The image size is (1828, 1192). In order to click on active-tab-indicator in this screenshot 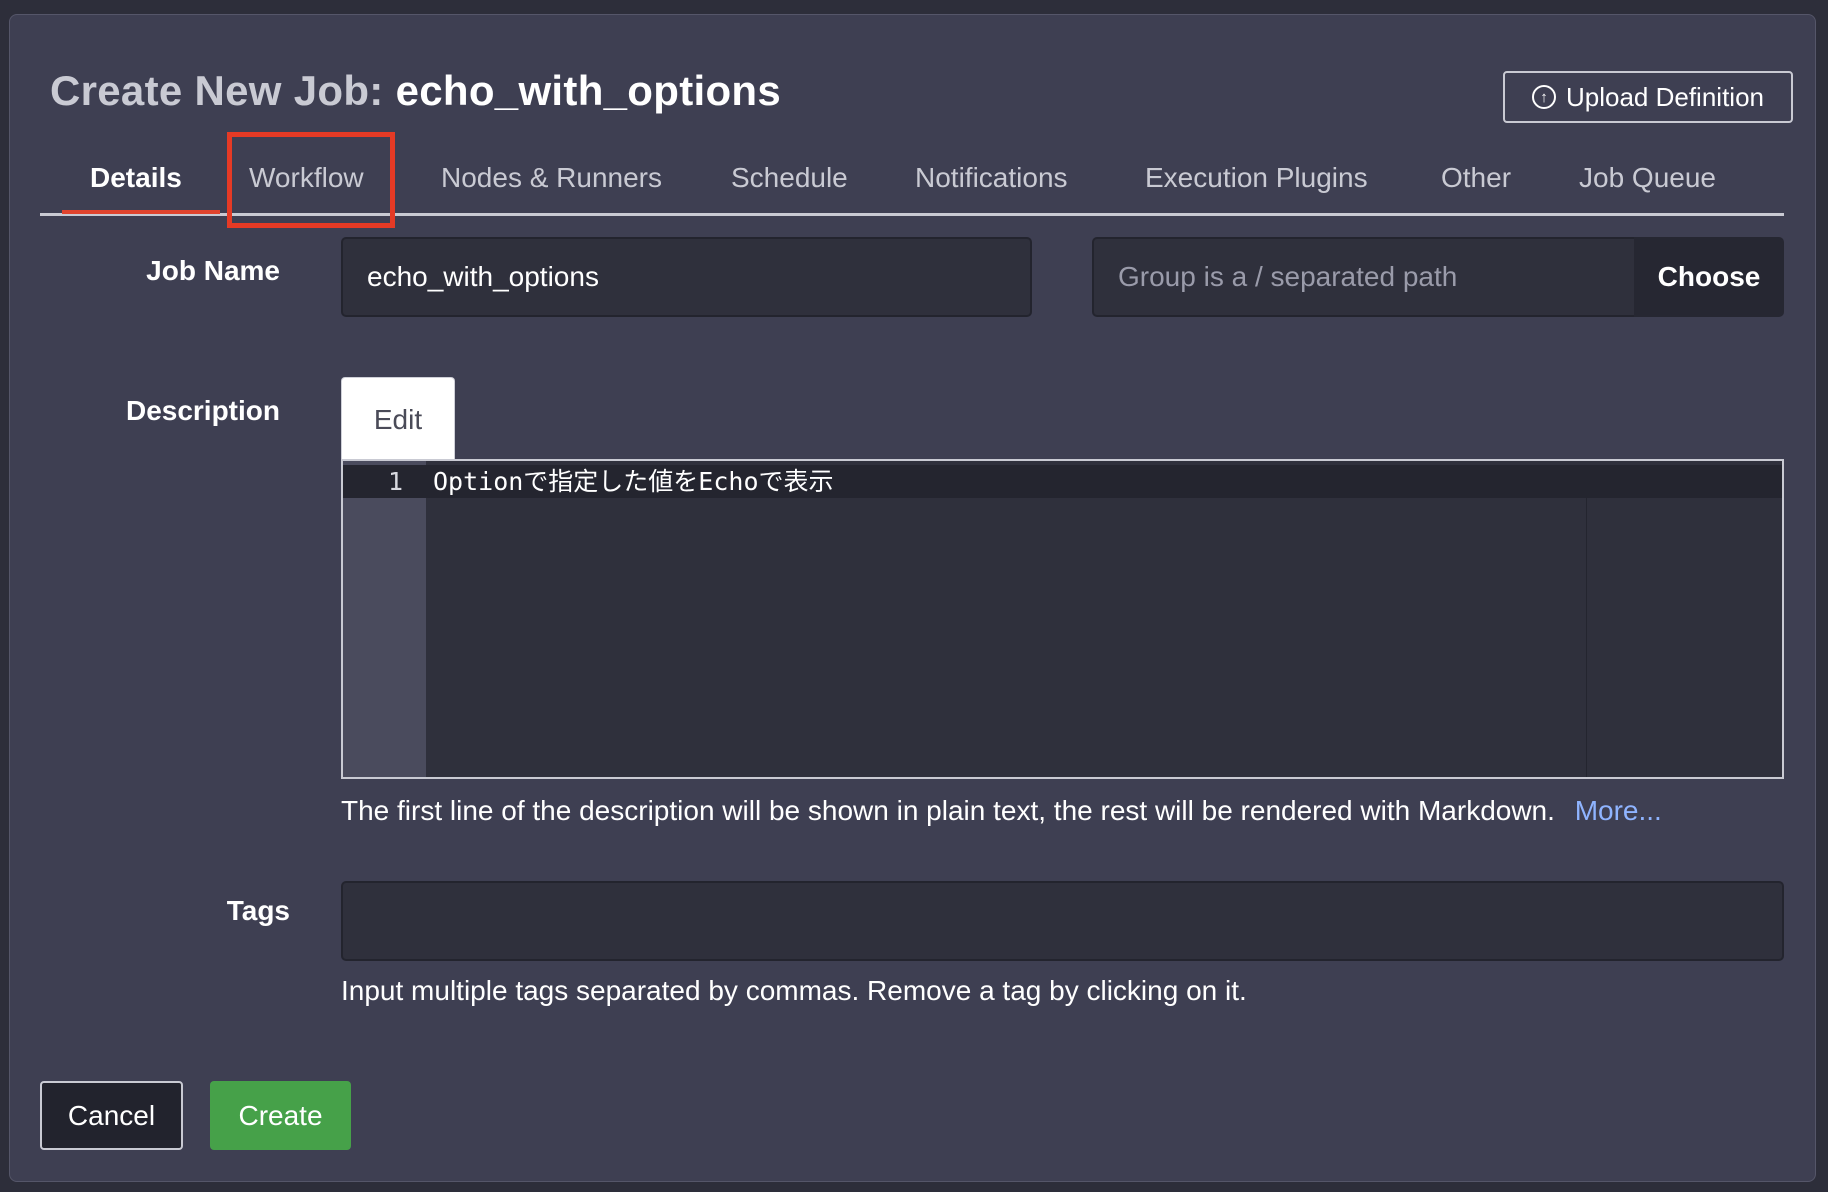, I will do `click(141, 212)`.